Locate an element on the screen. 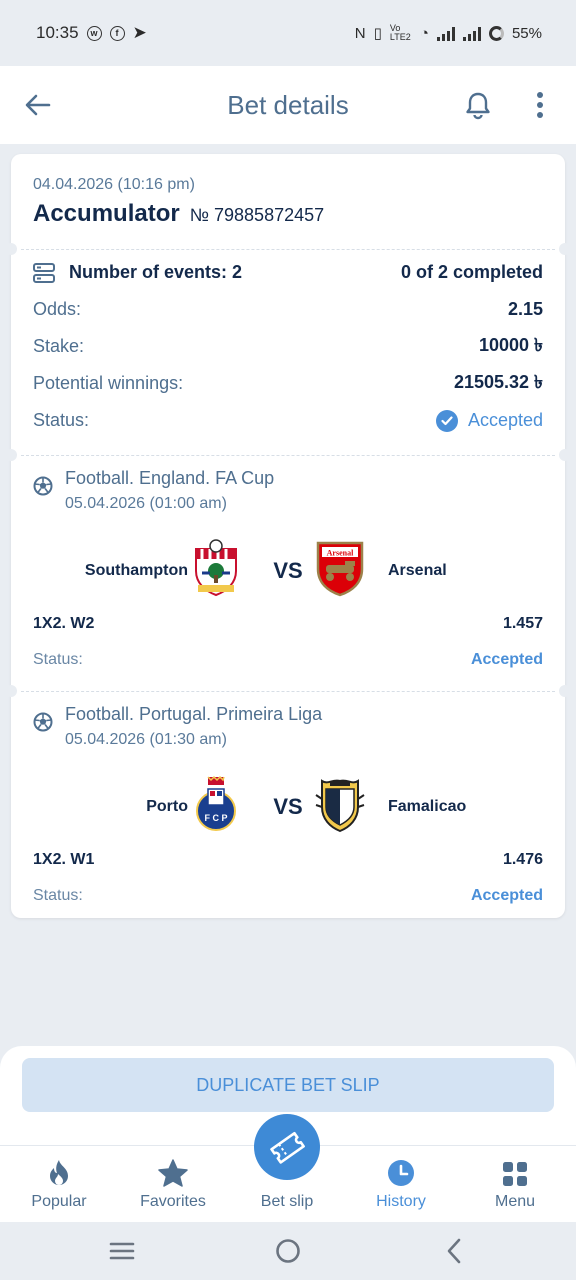 This screenshot has height=1280, width=576. match-row: Porto F C P VS Famalicao is located at coordinates (288, 807).